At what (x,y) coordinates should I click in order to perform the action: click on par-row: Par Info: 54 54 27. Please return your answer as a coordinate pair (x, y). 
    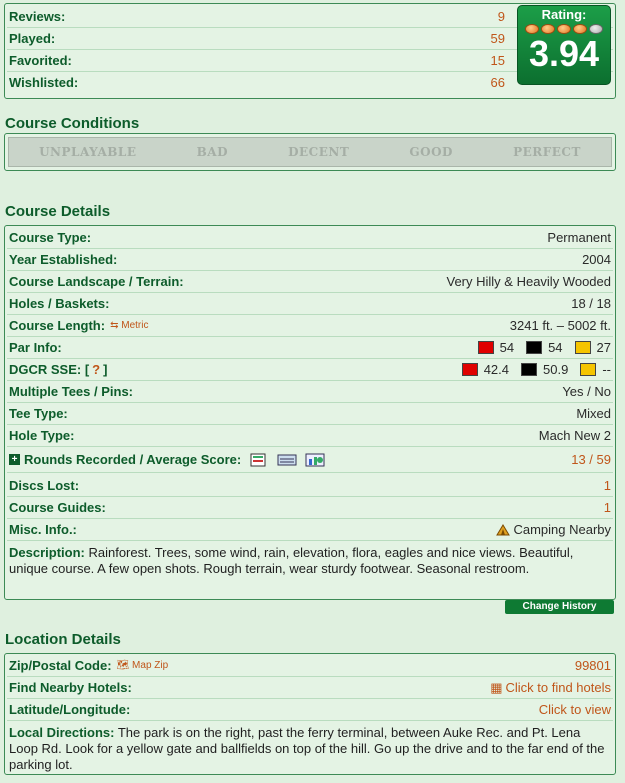
    Looking at the image, I should click on (310, 348).